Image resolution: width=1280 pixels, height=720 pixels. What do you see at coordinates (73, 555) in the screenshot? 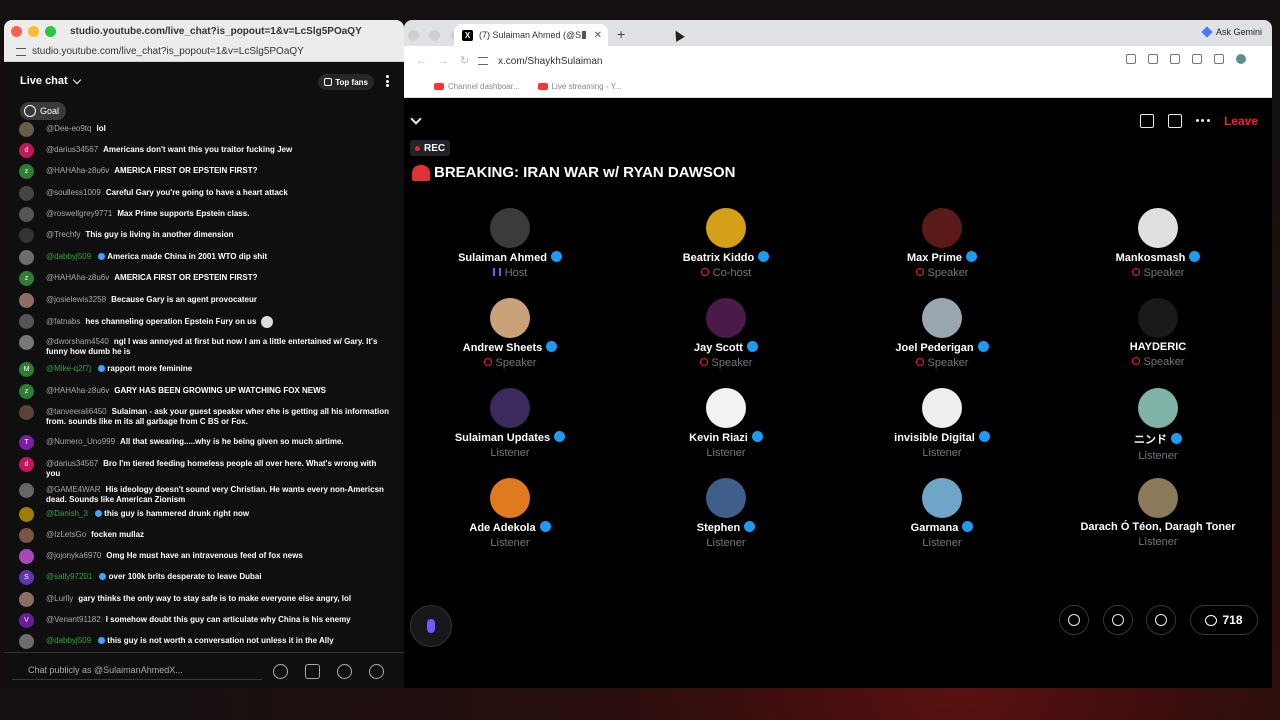
I see `chat-username: @jojonyka6970` at bounding box center [73, 555].